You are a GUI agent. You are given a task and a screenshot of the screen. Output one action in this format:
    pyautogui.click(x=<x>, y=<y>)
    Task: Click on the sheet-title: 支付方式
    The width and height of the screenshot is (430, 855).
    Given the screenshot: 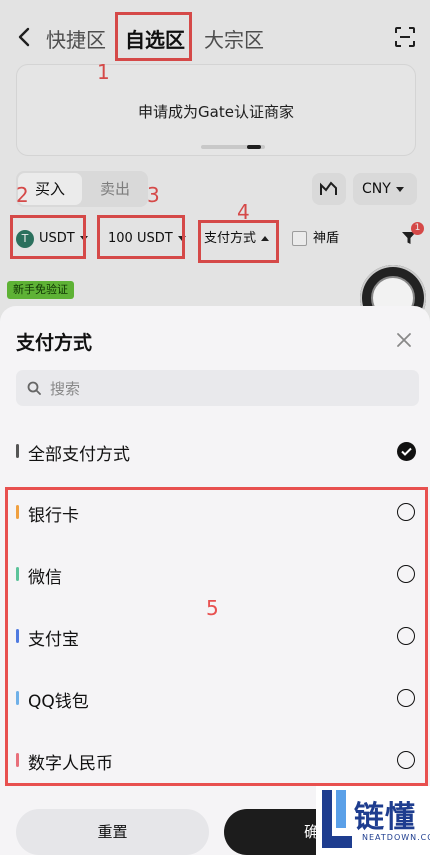 What is the action you would take?
    pyautogui.click(x=54, y=343)
    